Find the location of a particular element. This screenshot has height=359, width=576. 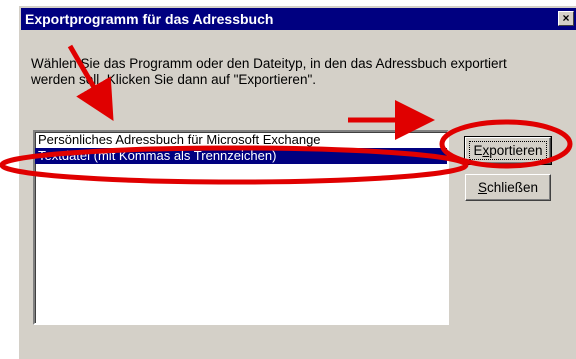

export-button-label: Exportieren is located at coordinates (508, 150).